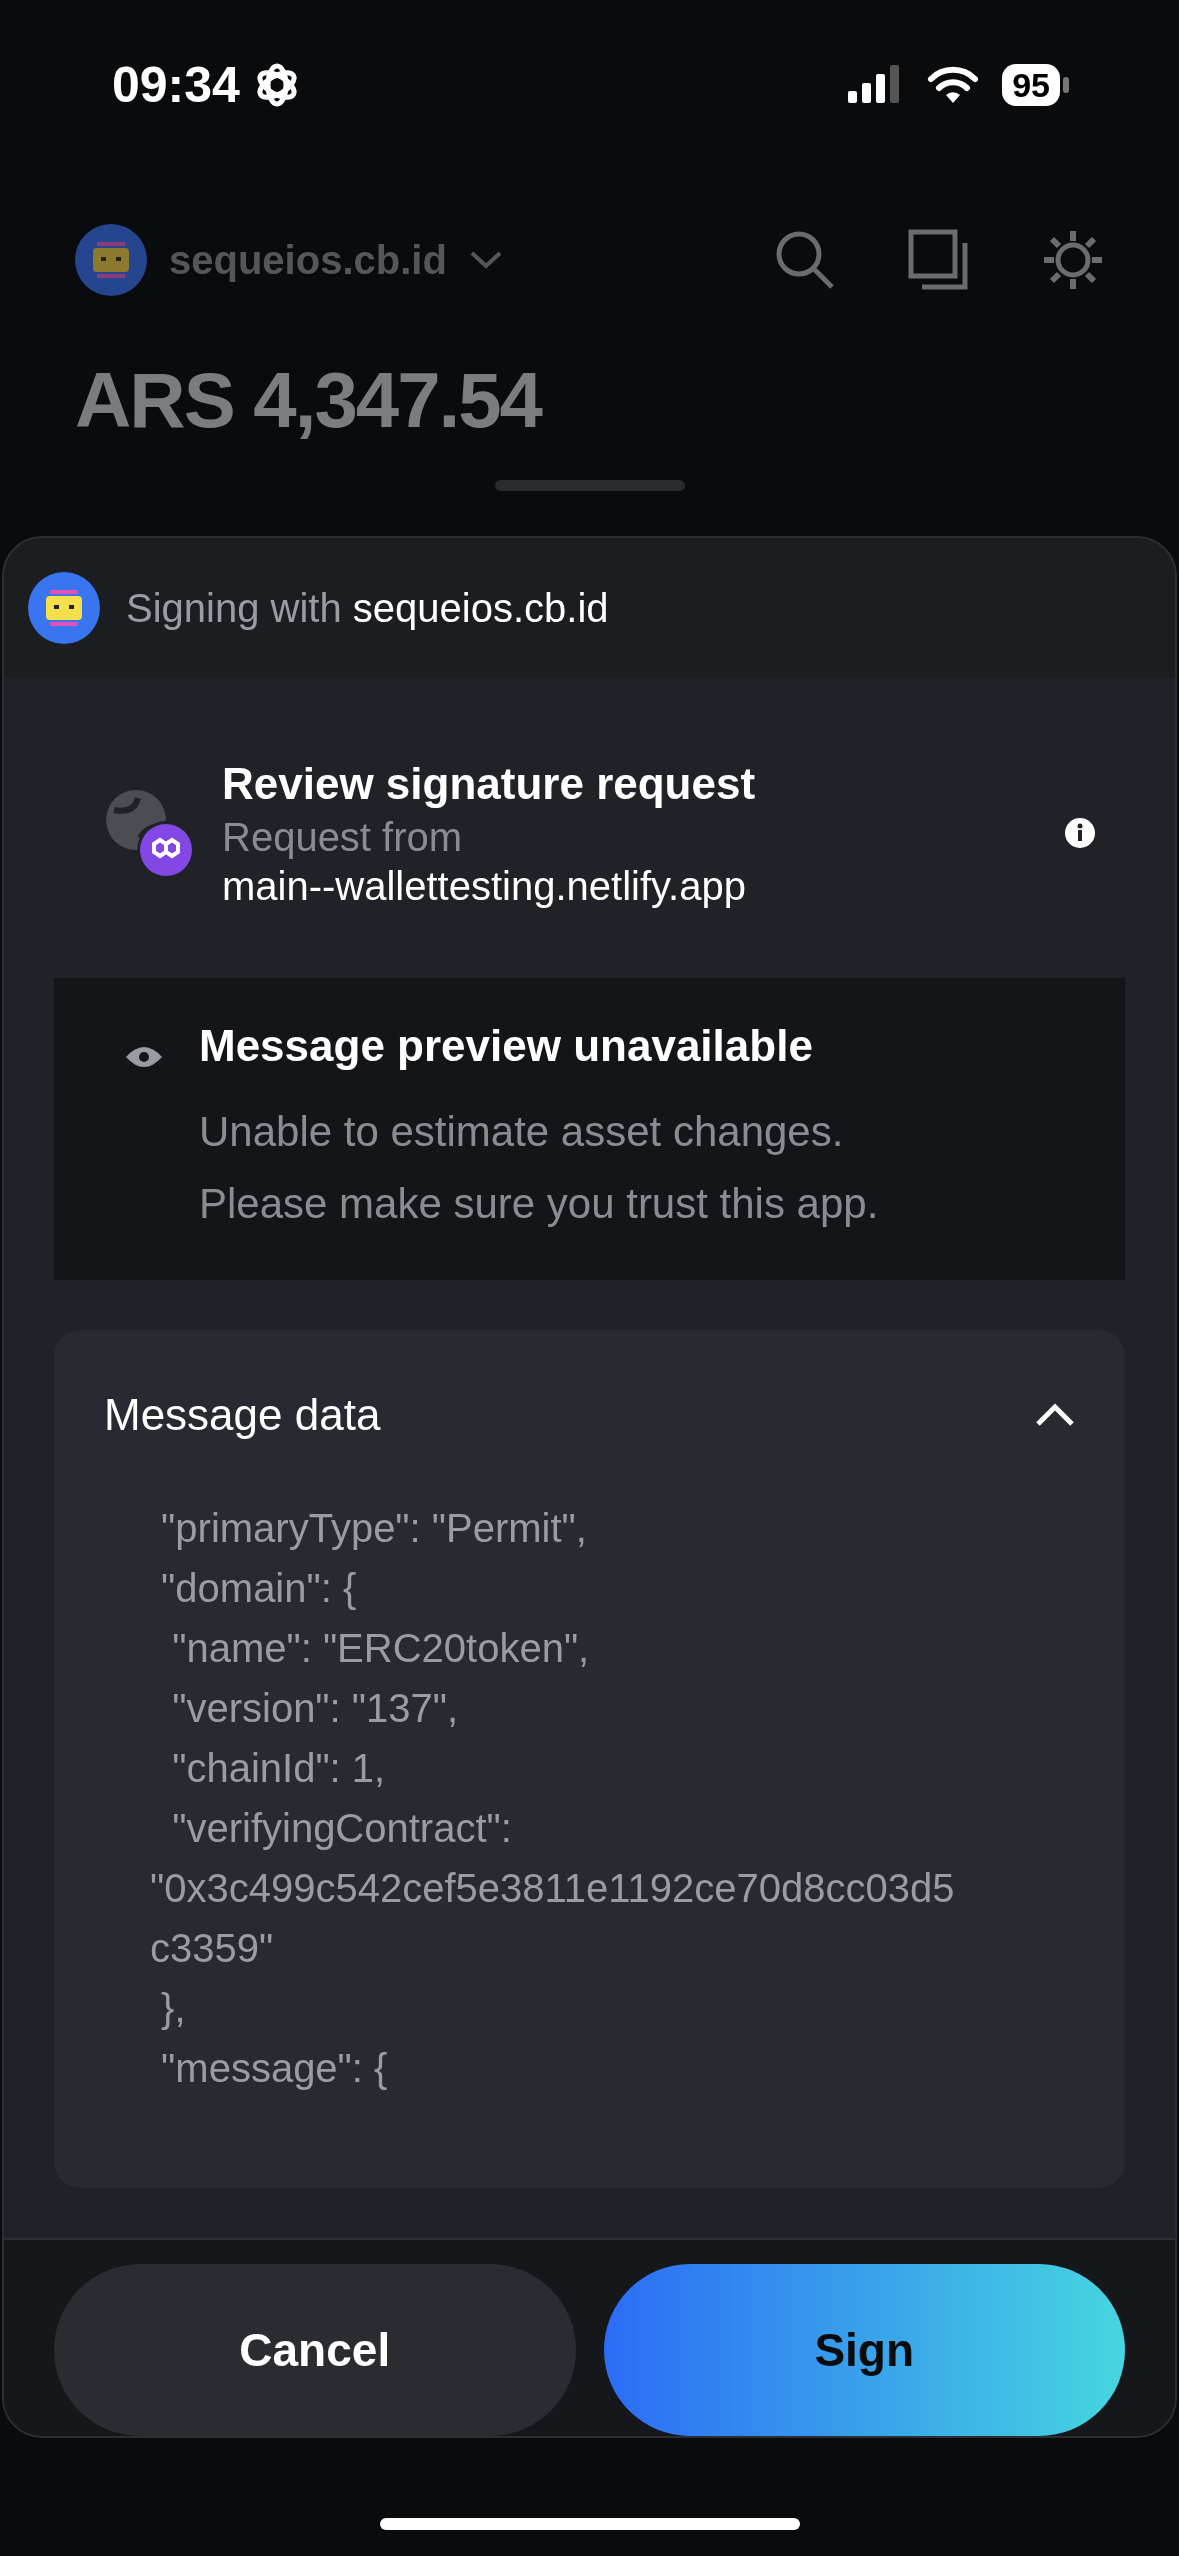 The image size is (1179, 2556). I want to click on warning-text: Unable to estimate asset changes., so click(522, 1132).